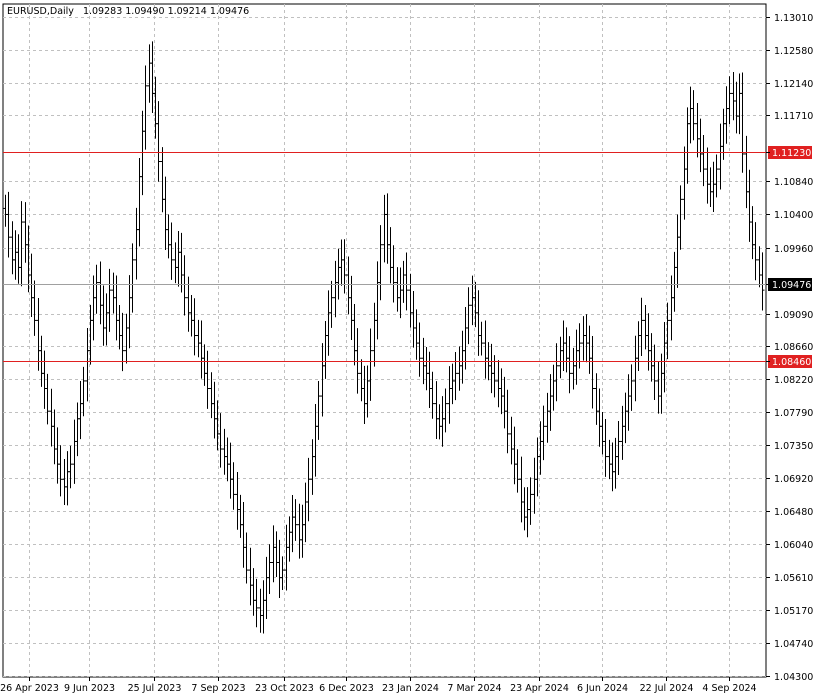 The image size is (814, 694). I want to click on y-tick-label: 1.10400, so click(793, 215).